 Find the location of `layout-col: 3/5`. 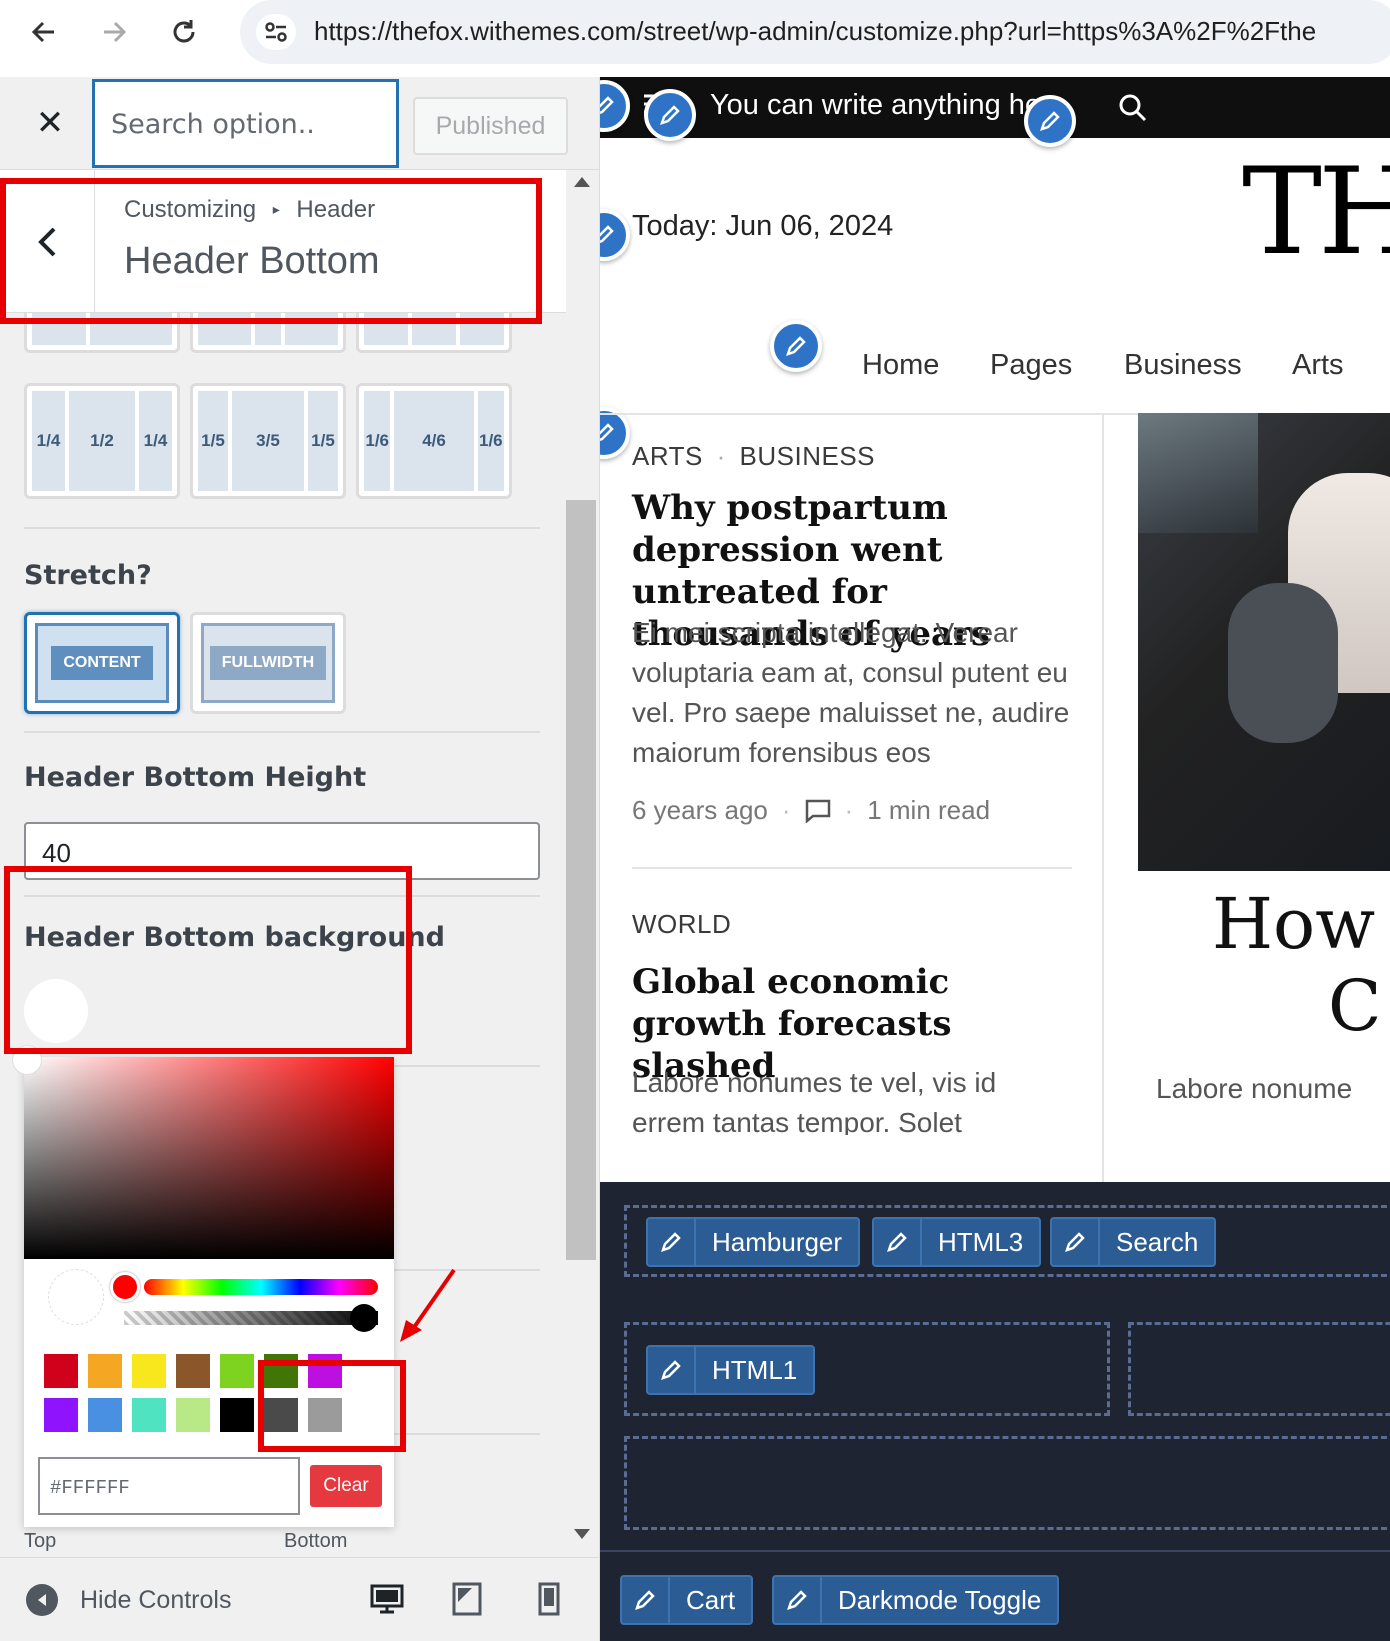

layout-col: 3/5 is located at coordinates (268, 441).